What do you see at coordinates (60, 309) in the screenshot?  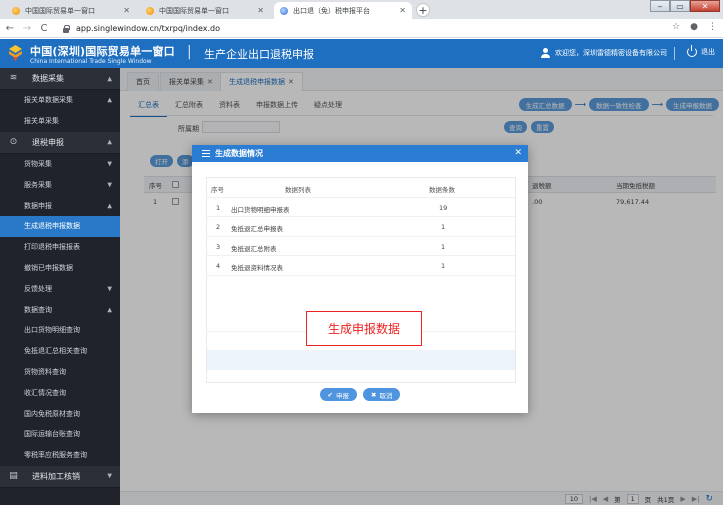 I see `sidebar-item: 数据查询 ▲` at bounding box center [60, 309].